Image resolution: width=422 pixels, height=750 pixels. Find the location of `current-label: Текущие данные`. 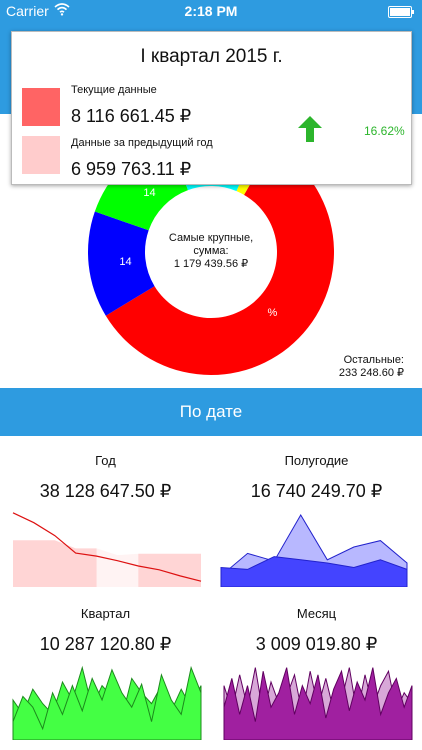

current-label: Текущие данные is located at coordinates (114, 90).